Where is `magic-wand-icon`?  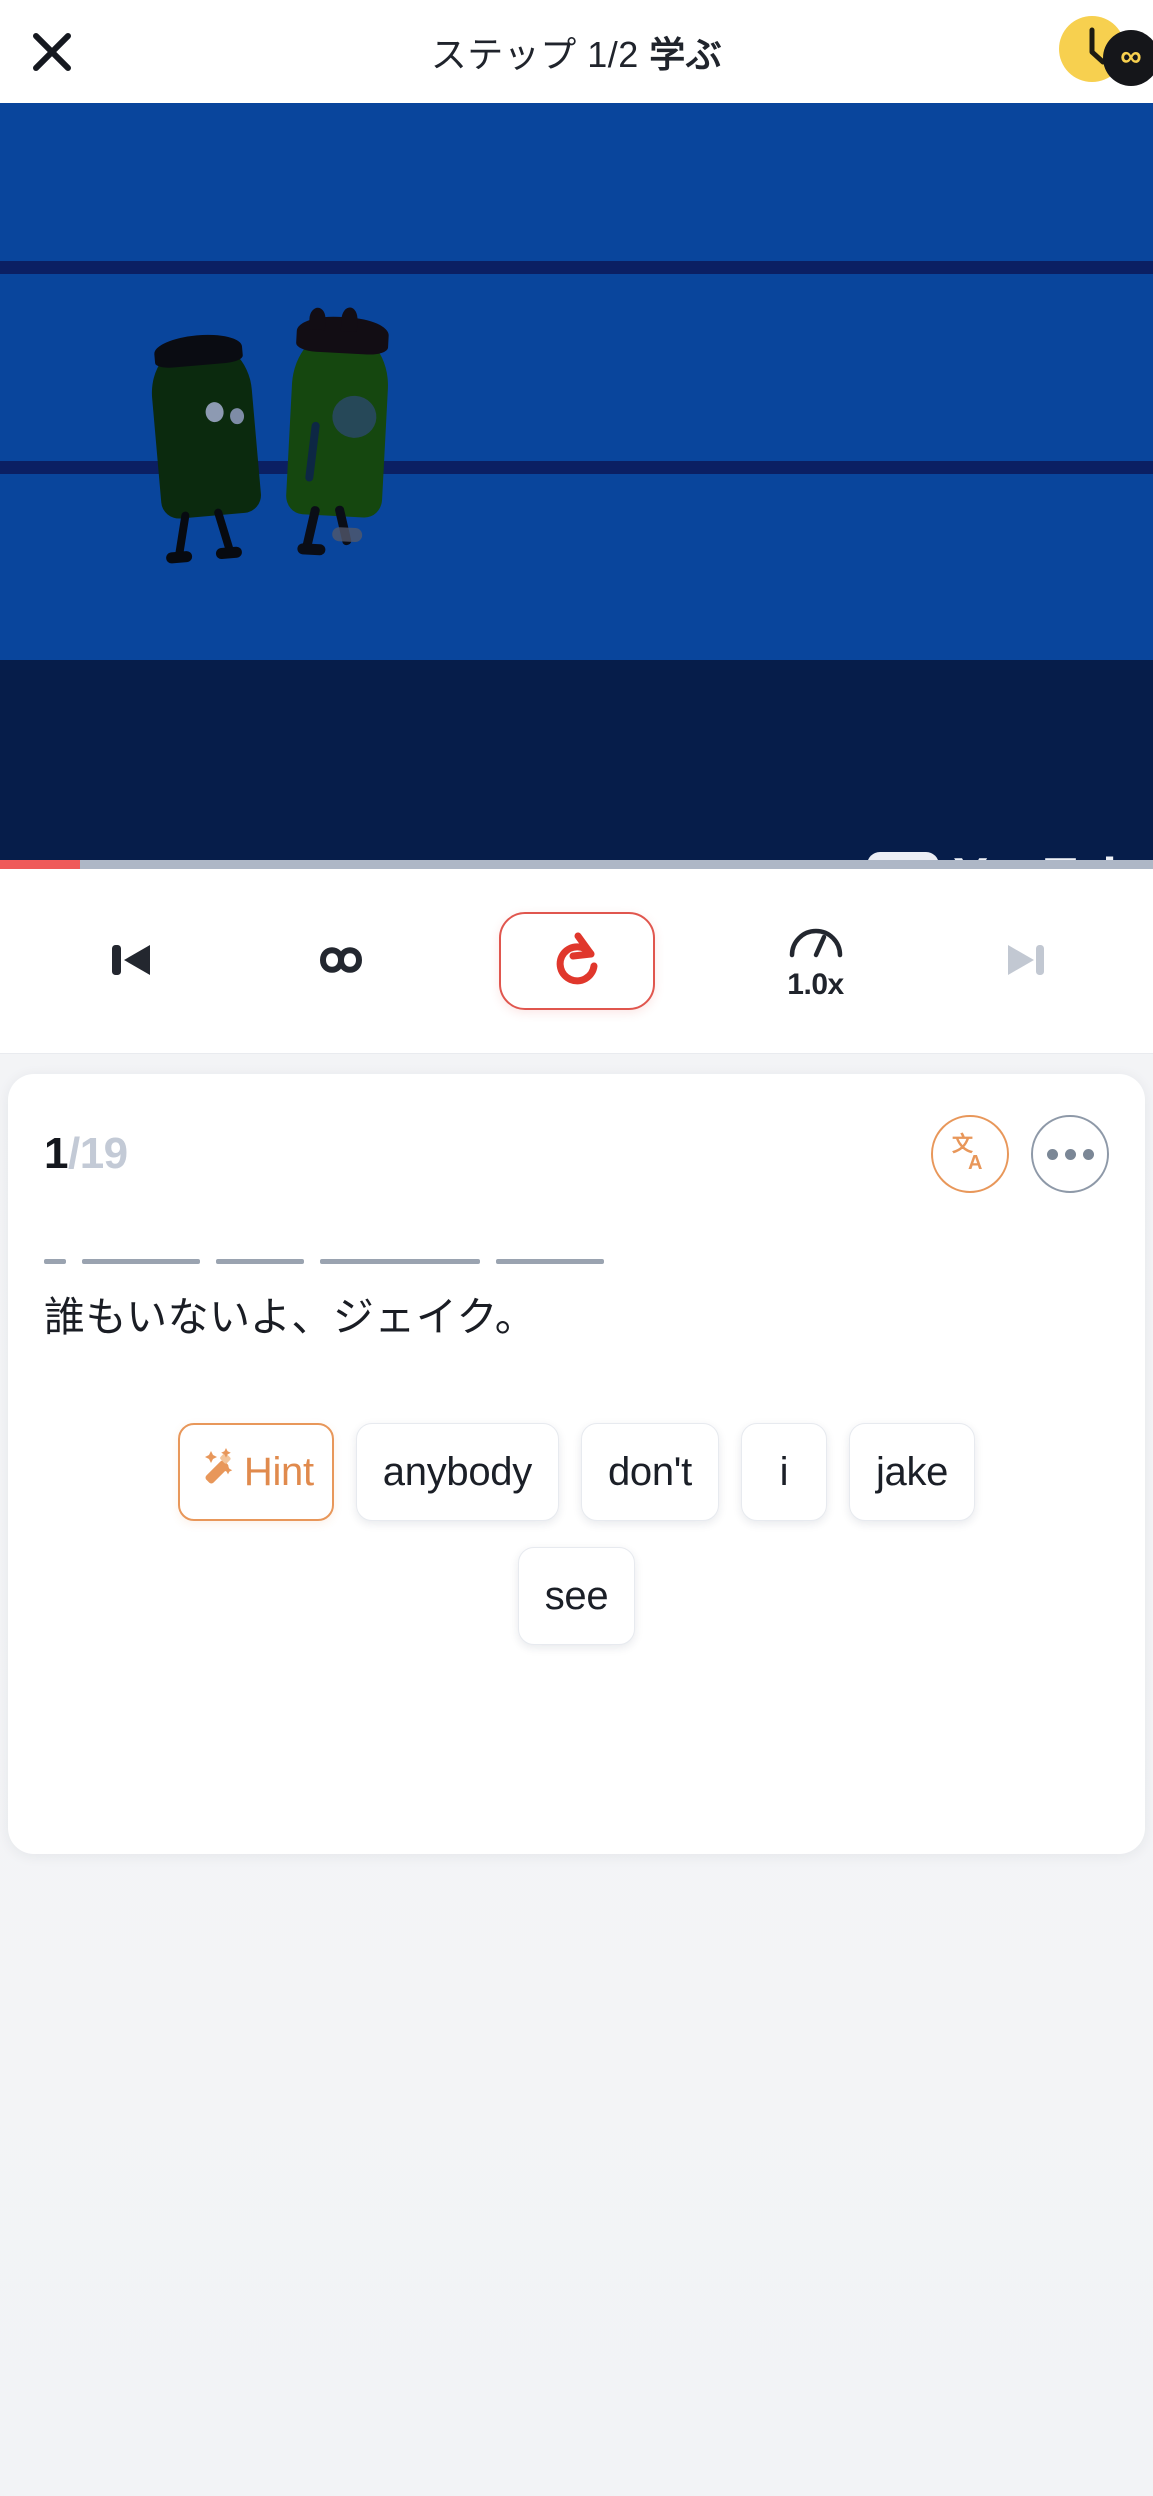 magic-wand-icon is located at coordinates (220, 1472).